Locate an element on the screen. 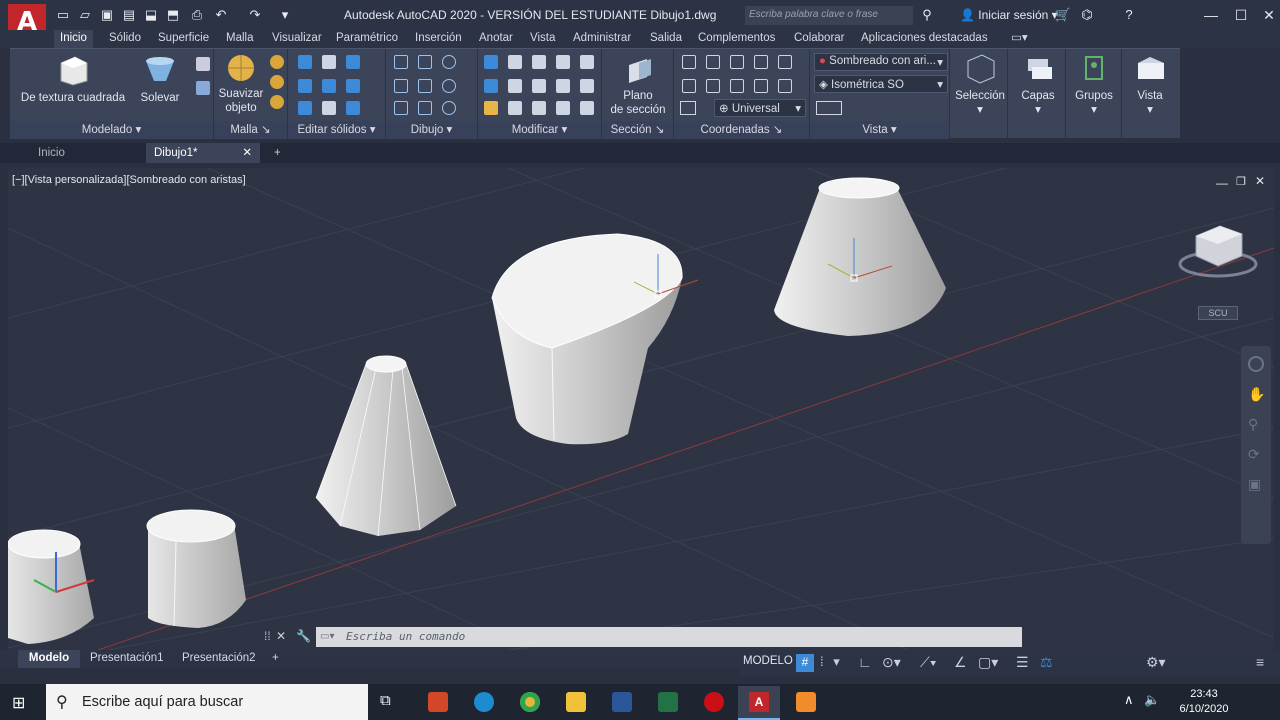 The height and width of the screenshot is (720, 1280). tab-parametrico: Paramétrico is located at coordinates (367, 39).